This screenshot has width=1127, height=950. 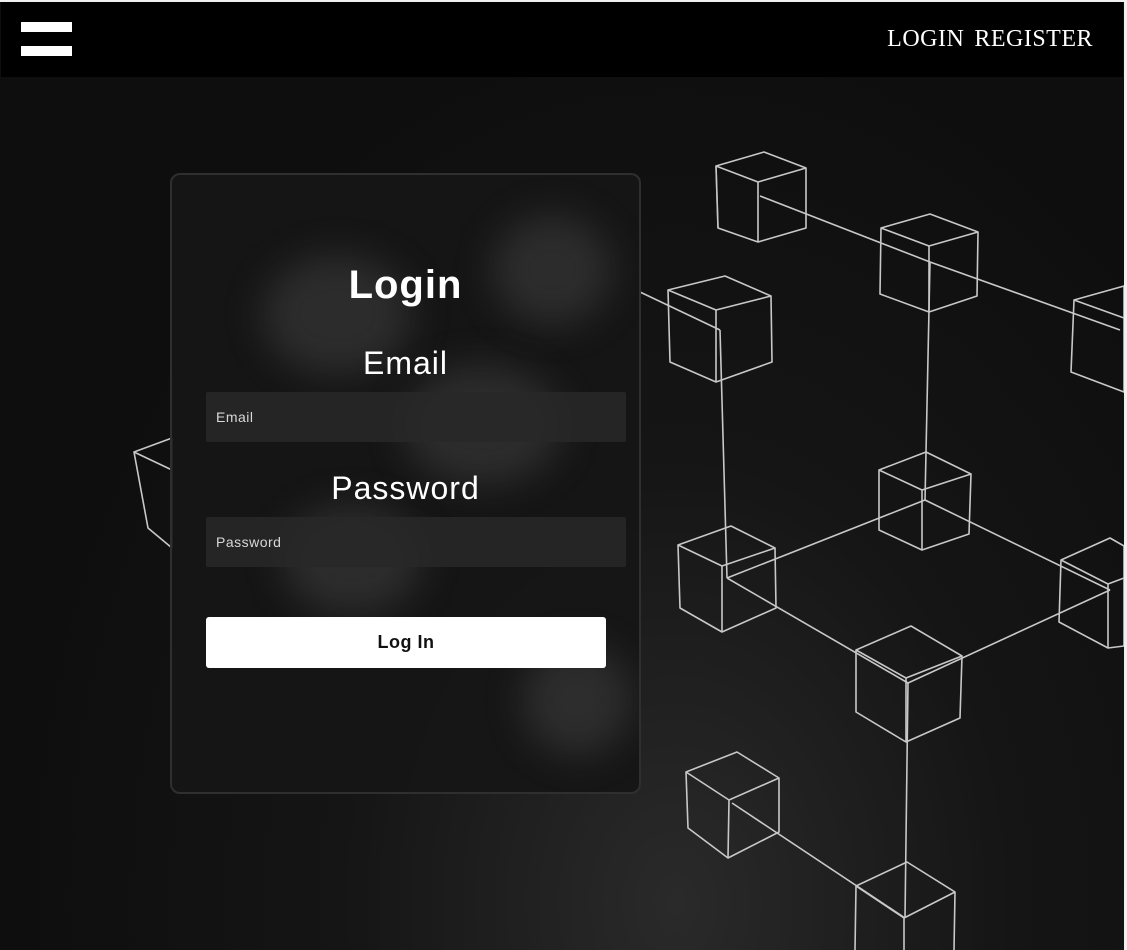 I want to click on nav-links: LOGIN REGISTER, so click(x=990, y=39).